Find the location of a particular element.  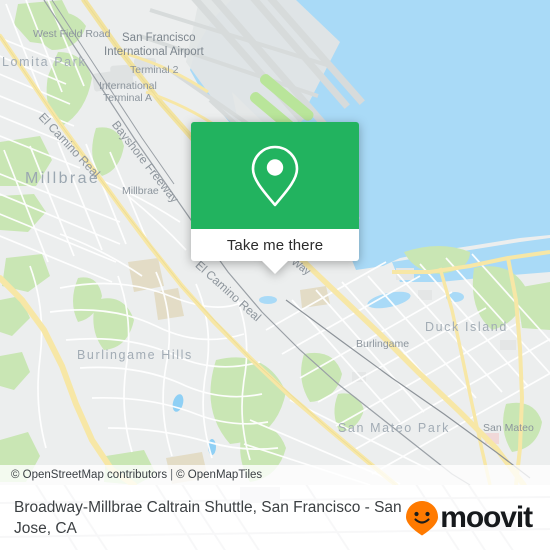

moovit-wordmark: moovit is located at coordinates (486, 517).